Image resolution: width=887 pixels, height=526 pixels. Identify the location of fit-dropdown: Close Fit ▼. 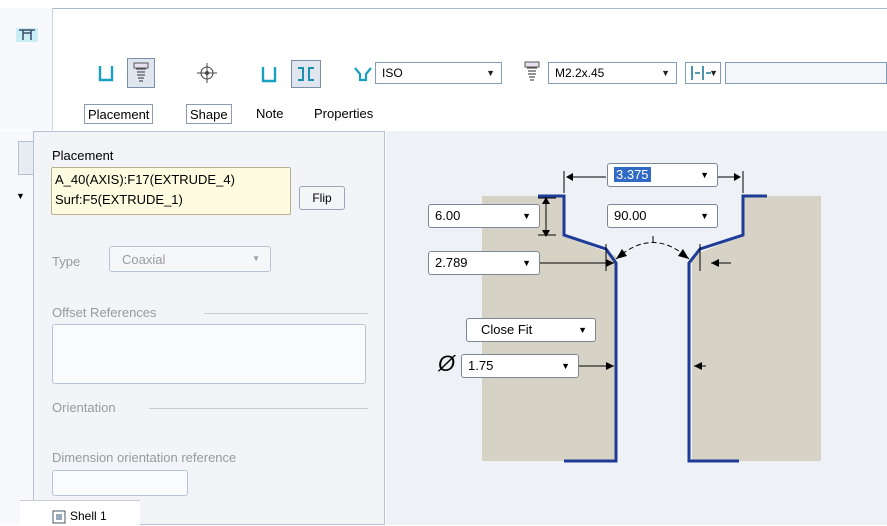
(531, 330).